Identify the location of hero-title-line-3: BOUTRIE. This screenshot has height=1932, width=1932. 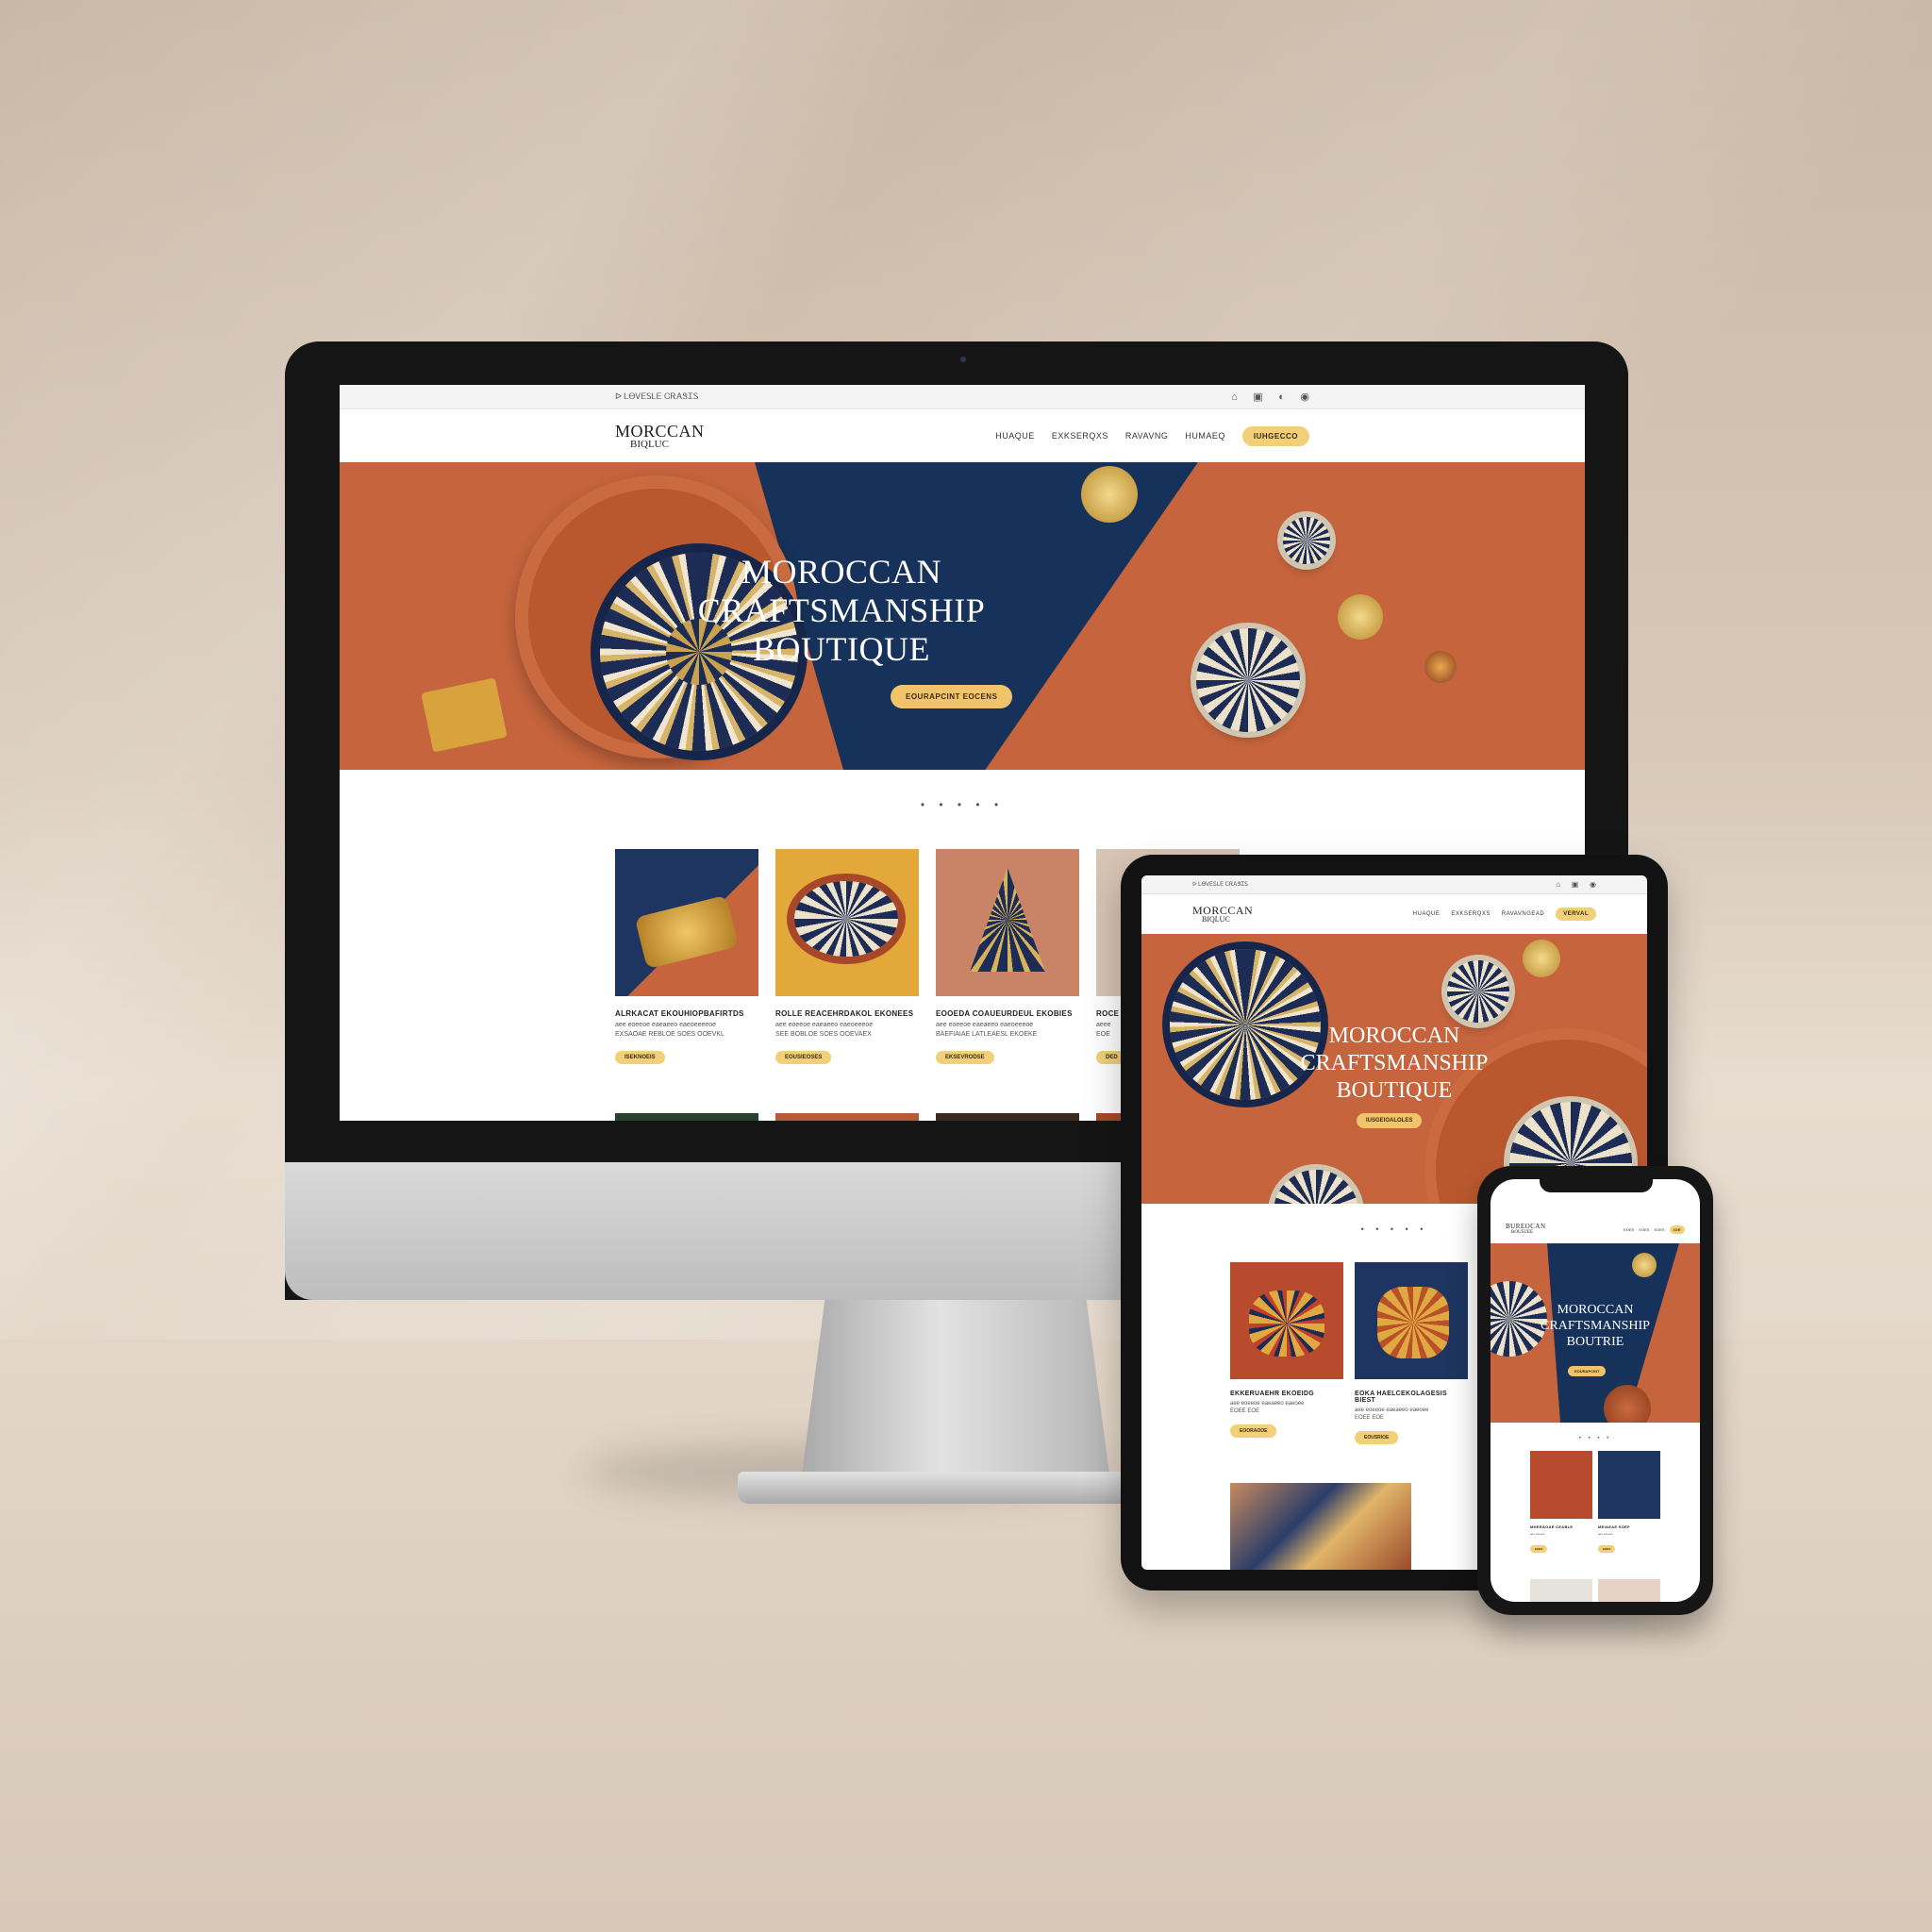
(1595, 1342).